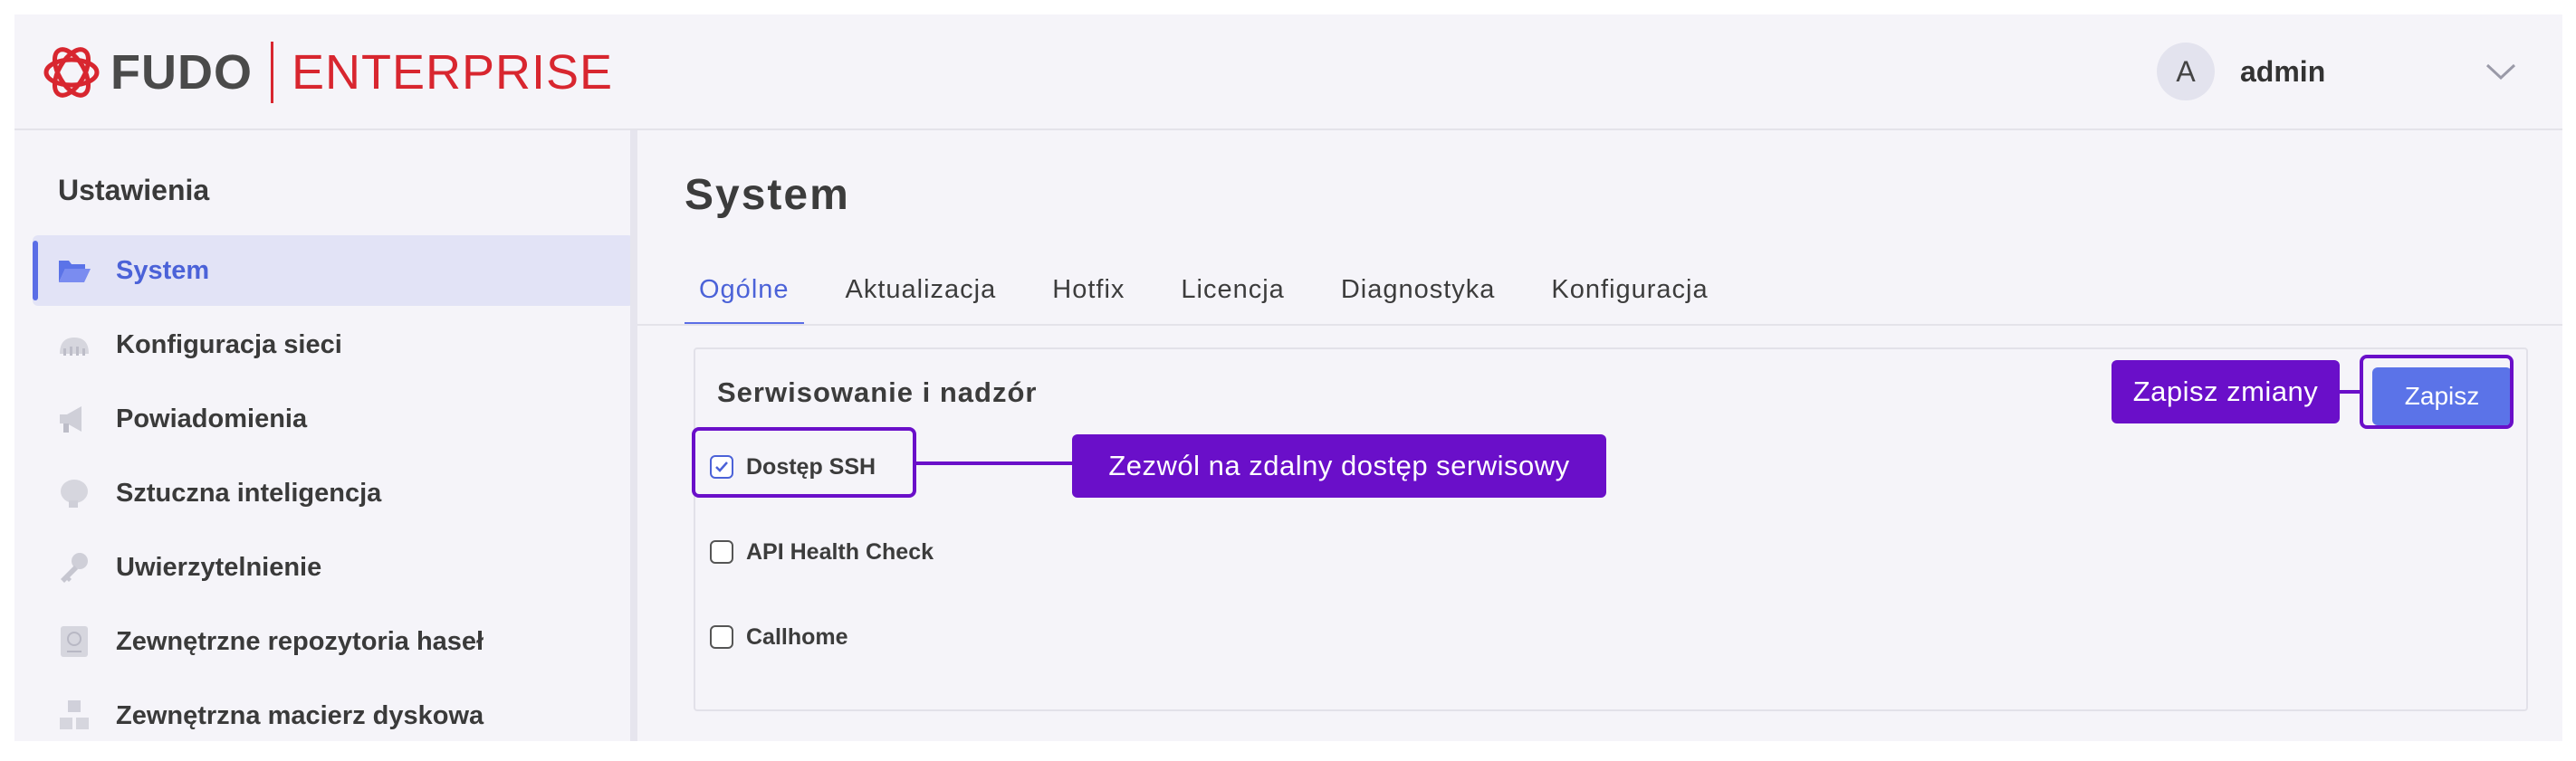  Describe the element at coordinates (2226, 391) in the screenshot. I see `save-callout: Zapisz zmiany` at that location.